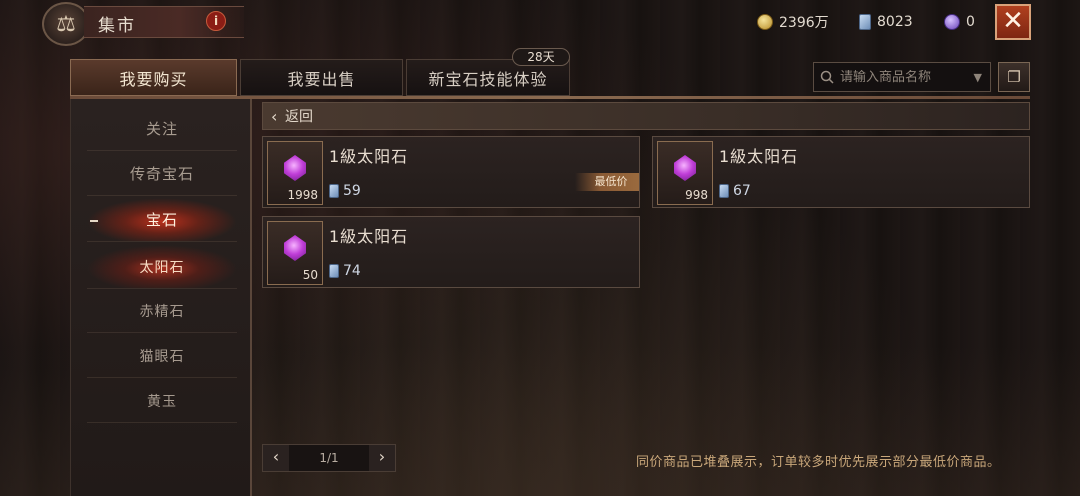 The height and width of the screenshot is (496, 1080). I want to click on item-price: 59, so click(345, 191).